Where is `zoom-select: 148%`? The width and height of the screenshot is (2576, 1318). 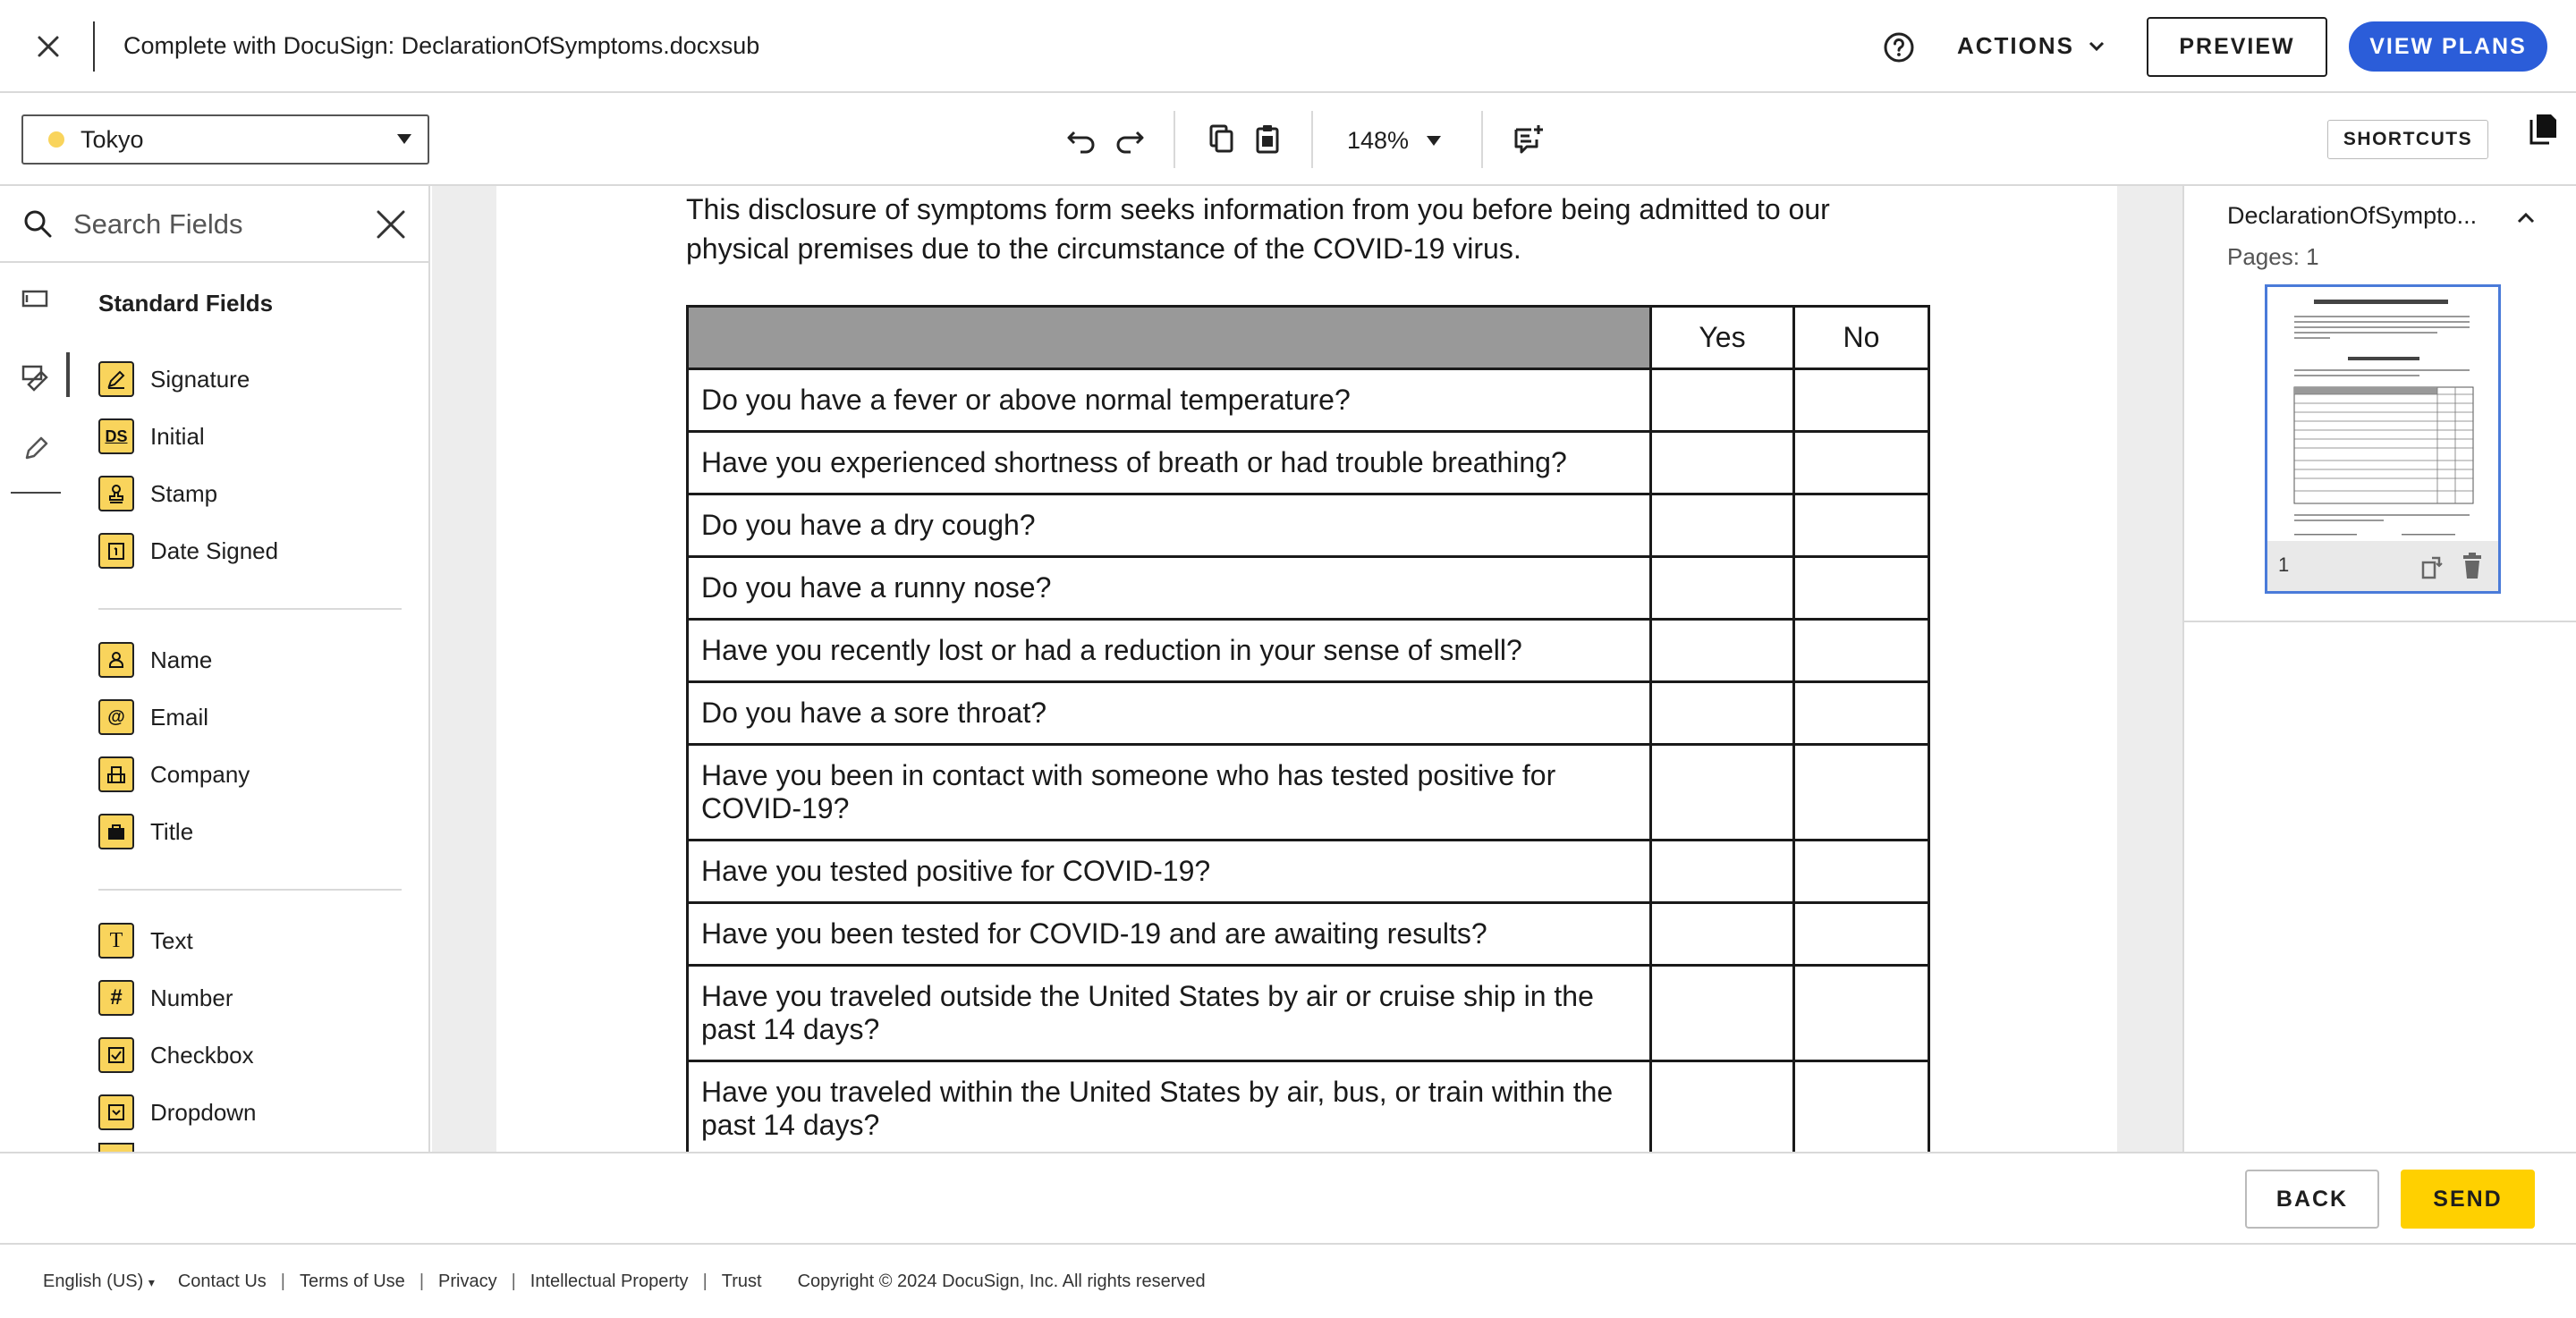
zoom-select: 148% is located at coordinates (1394, 141).